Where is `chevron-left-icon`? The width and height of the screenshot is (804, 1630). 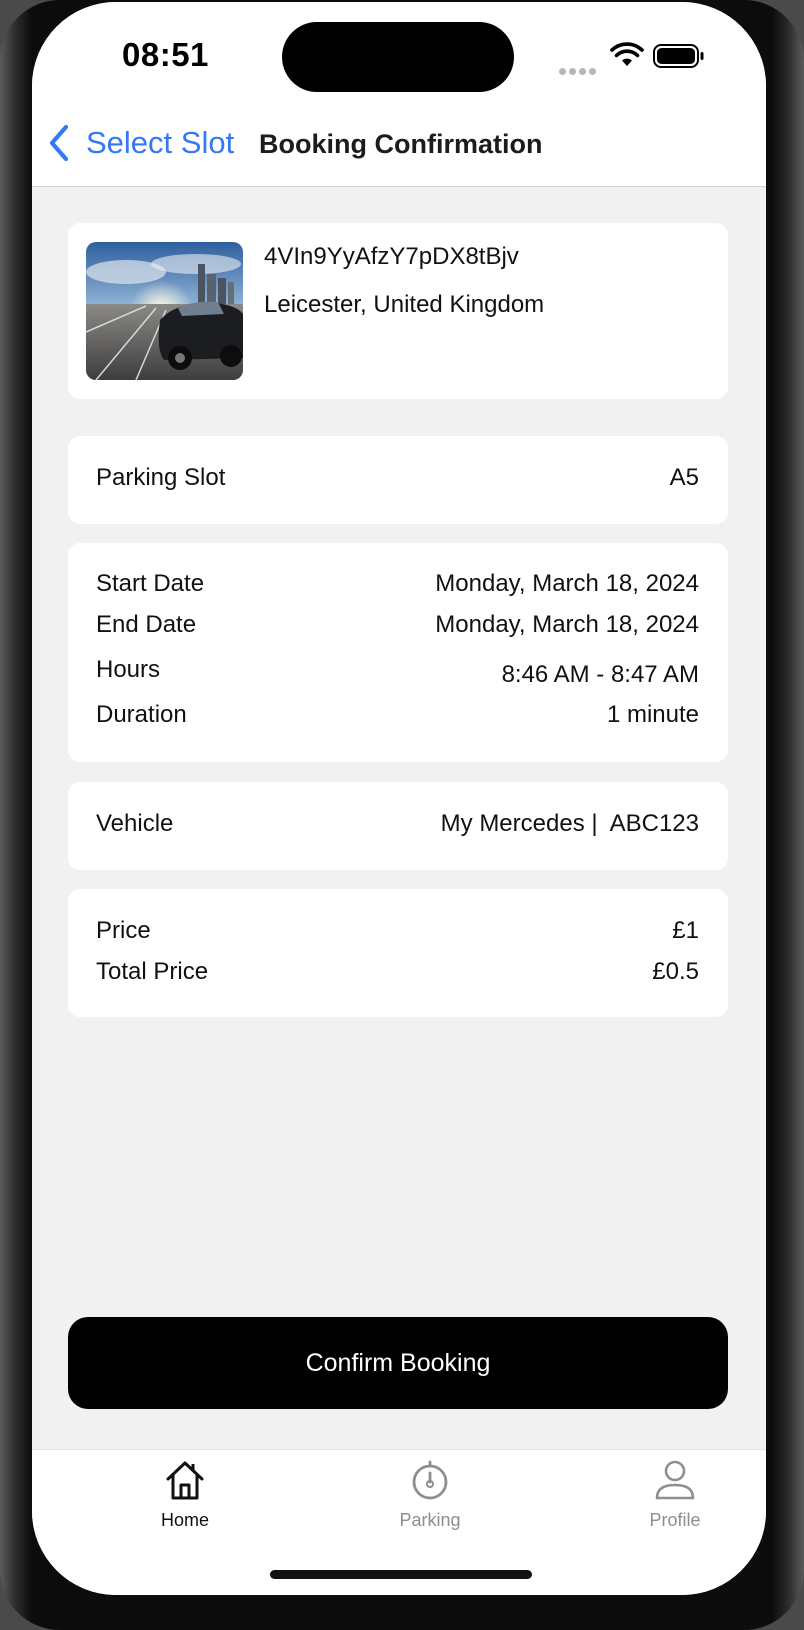
chevron-left-icon is located at coordinates (59, 143).